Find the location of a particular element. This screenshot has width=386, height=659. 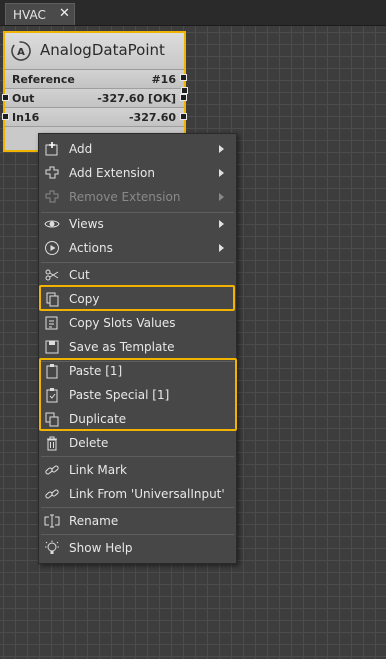

menu-item-label: Remove Extension is located at coordinates (125, 197).